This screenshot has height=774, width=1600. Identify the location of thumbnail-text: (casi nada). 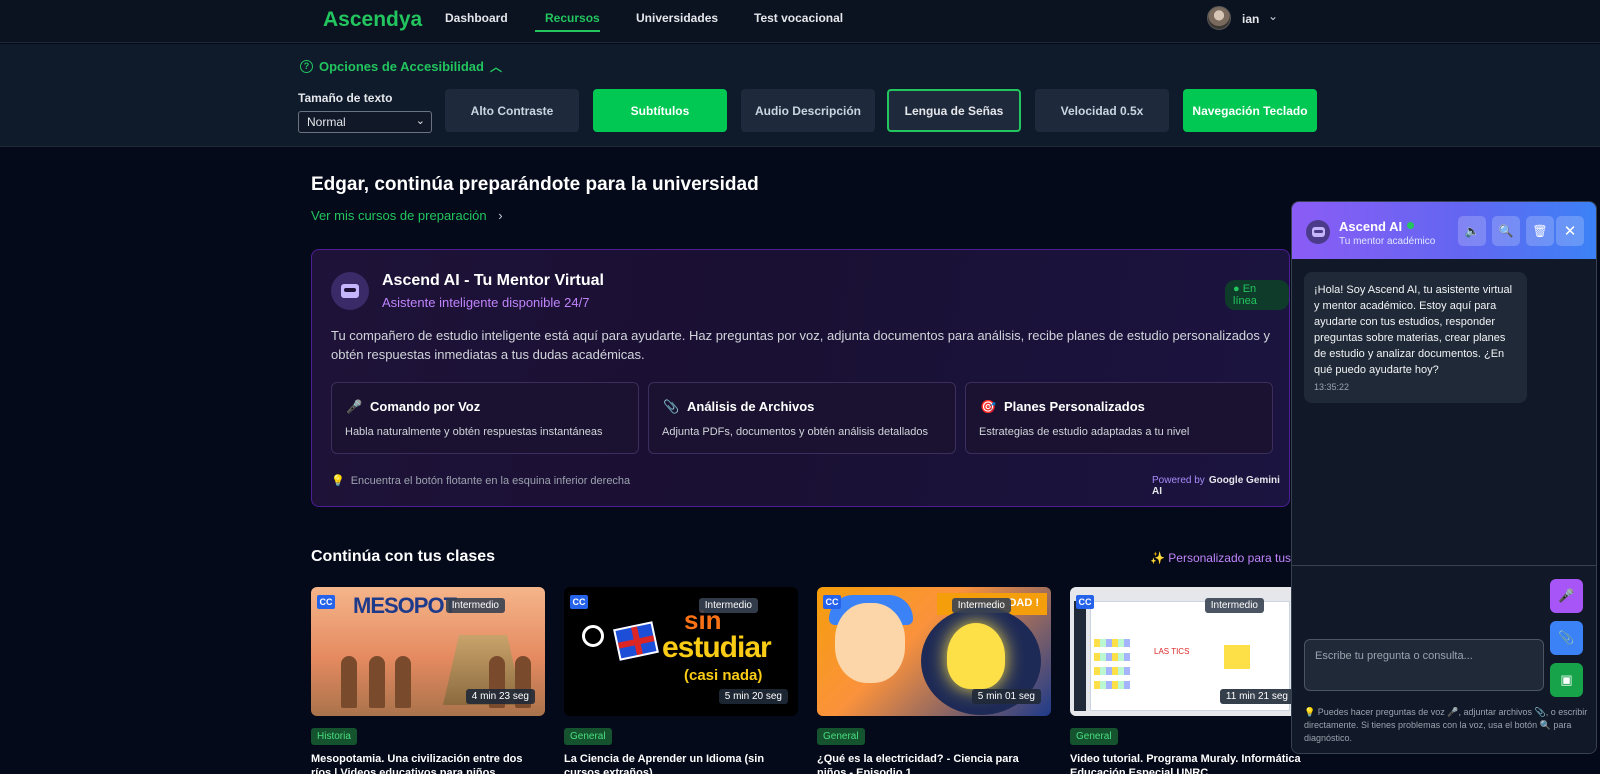
(723, 675).